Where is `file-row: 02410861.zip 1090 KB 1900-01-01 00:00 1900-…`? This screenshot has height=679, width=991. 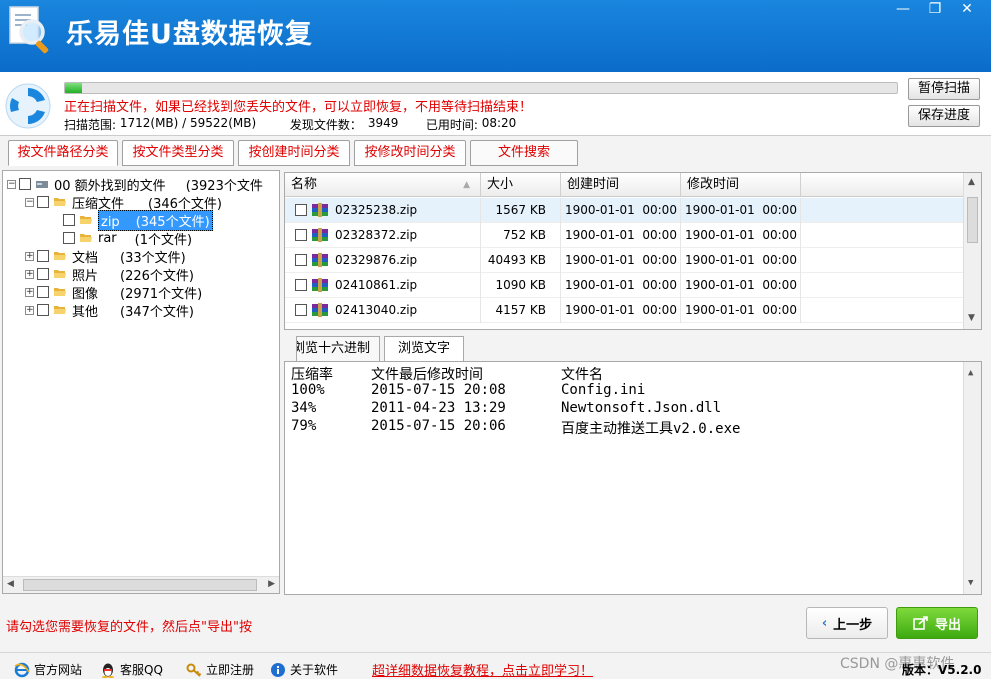
file-row: 02410861.zip 1090 KB 1900-01-01 00:00 1900-… is located at coordinates (624, 285).